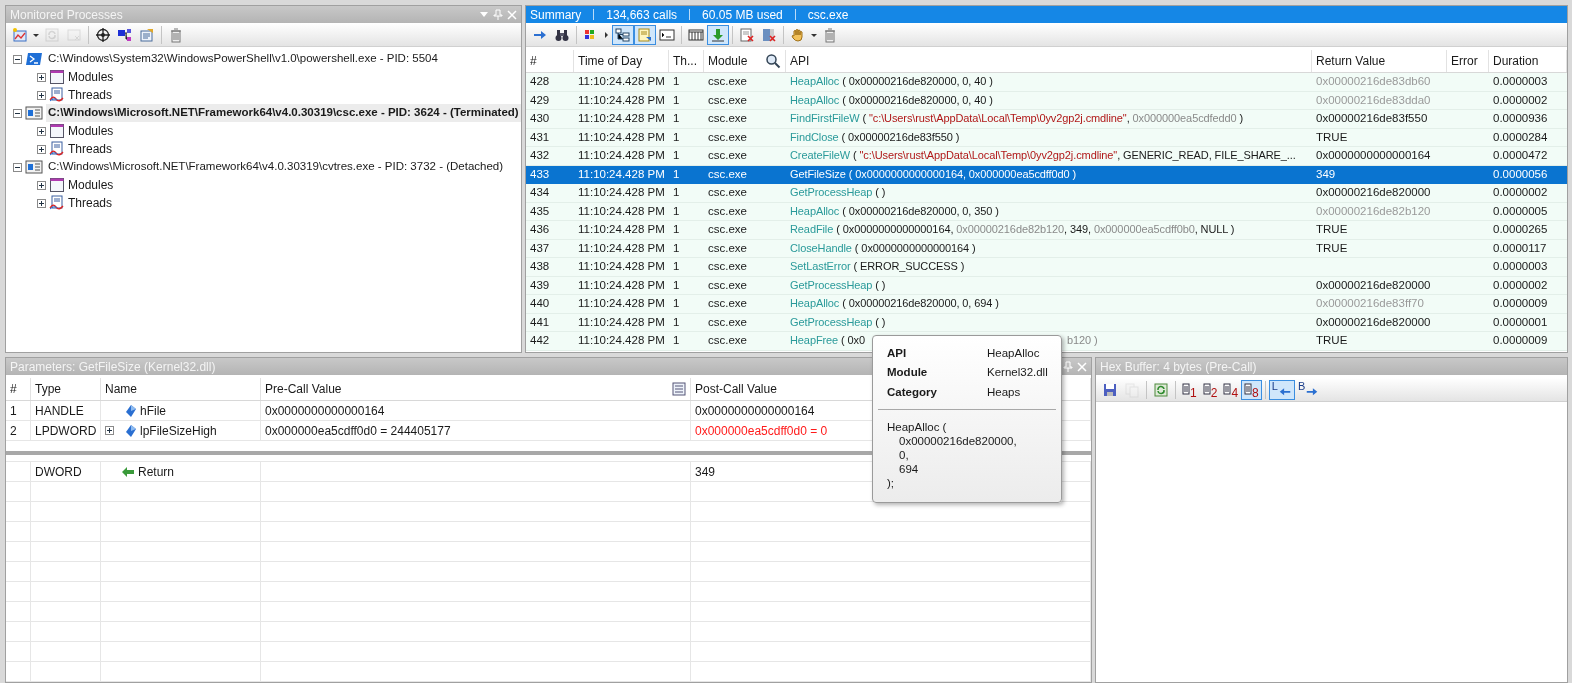  I want to click on tooltip-code: 0x00000216de820000,, so click(958, 440).